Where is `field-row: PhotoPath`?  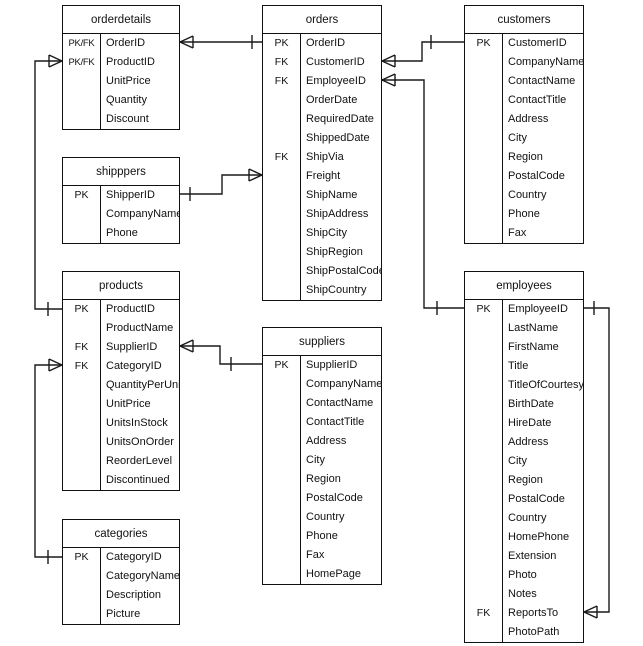 field-row: PhotoPath is located at coordinates (524, 632).